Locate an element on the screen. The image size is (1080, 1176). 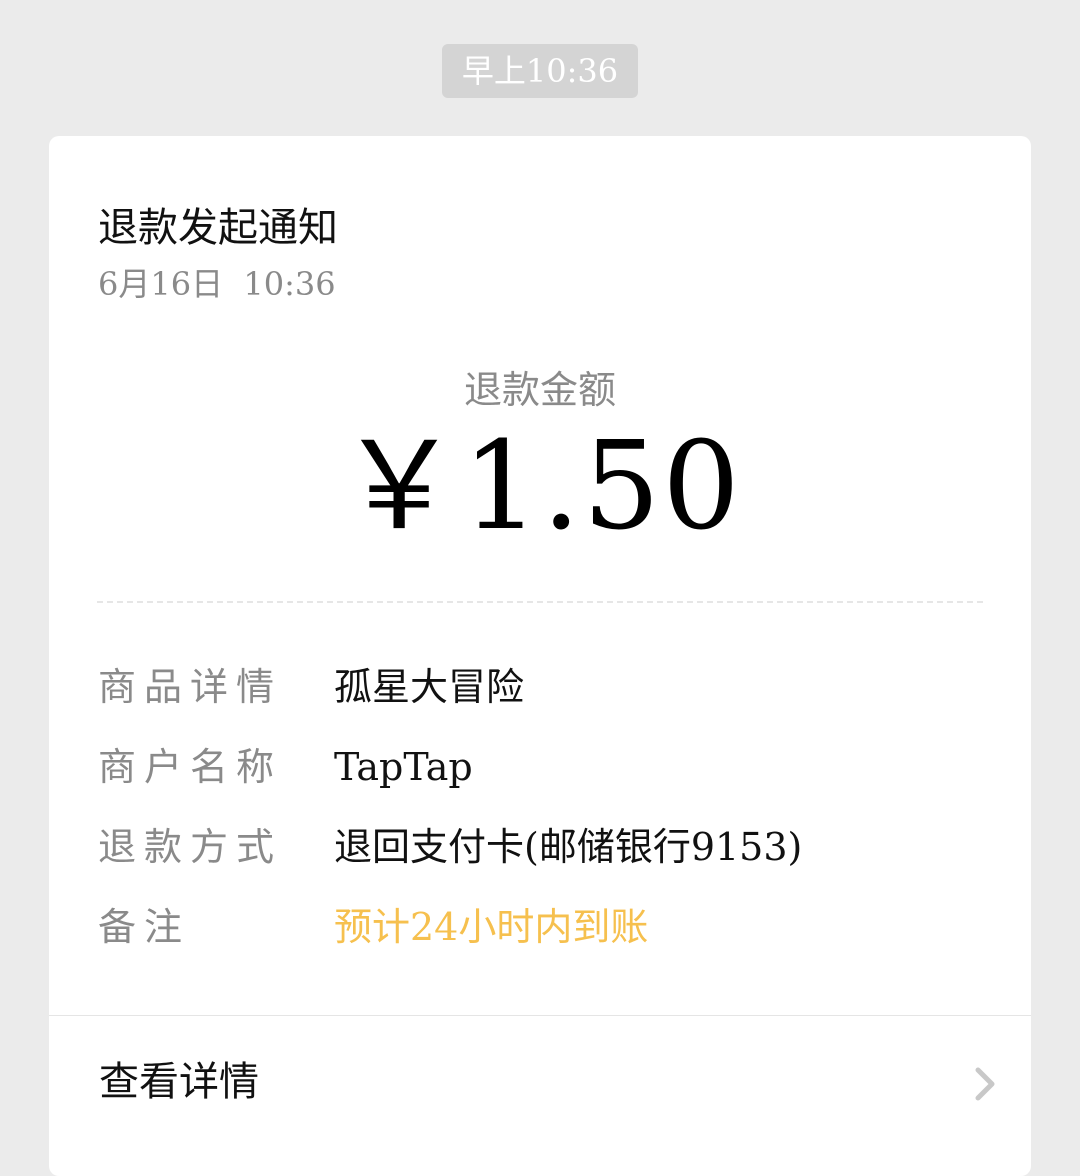
card-title: 退款发起通知 is located at coordinates (218, 228).